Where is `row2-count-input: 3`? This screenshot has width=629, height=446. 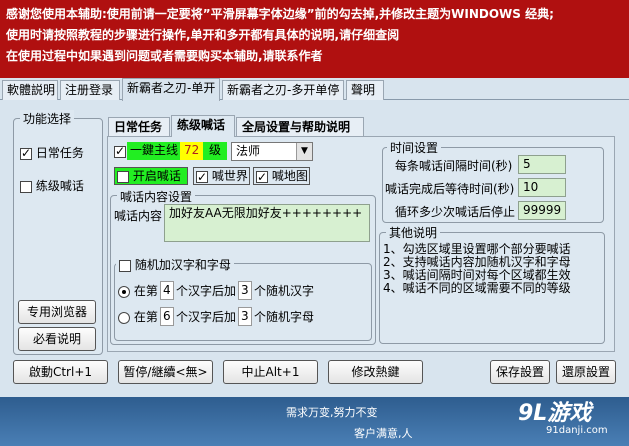
row2-count-input: 3 is located at coordinates (245, 316).